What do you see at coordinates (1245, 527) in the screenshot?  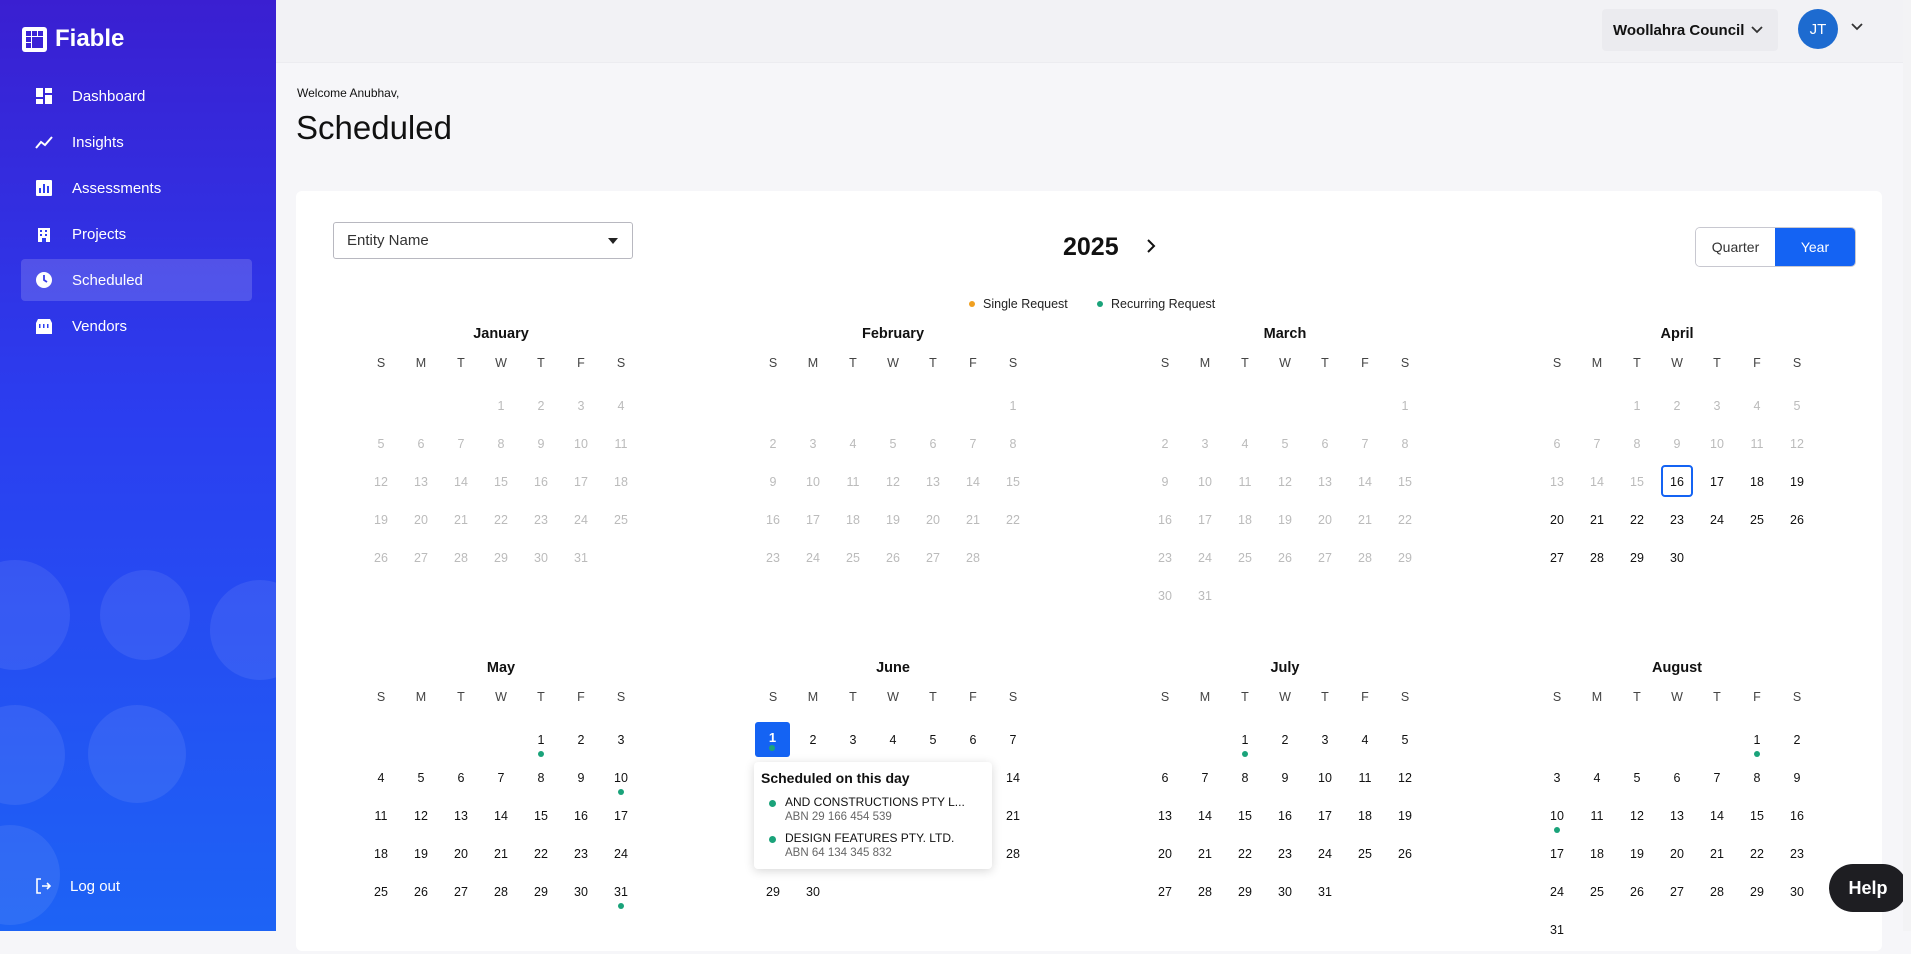 I see `calendar-day: 18` at bounding box center [1245, 527].